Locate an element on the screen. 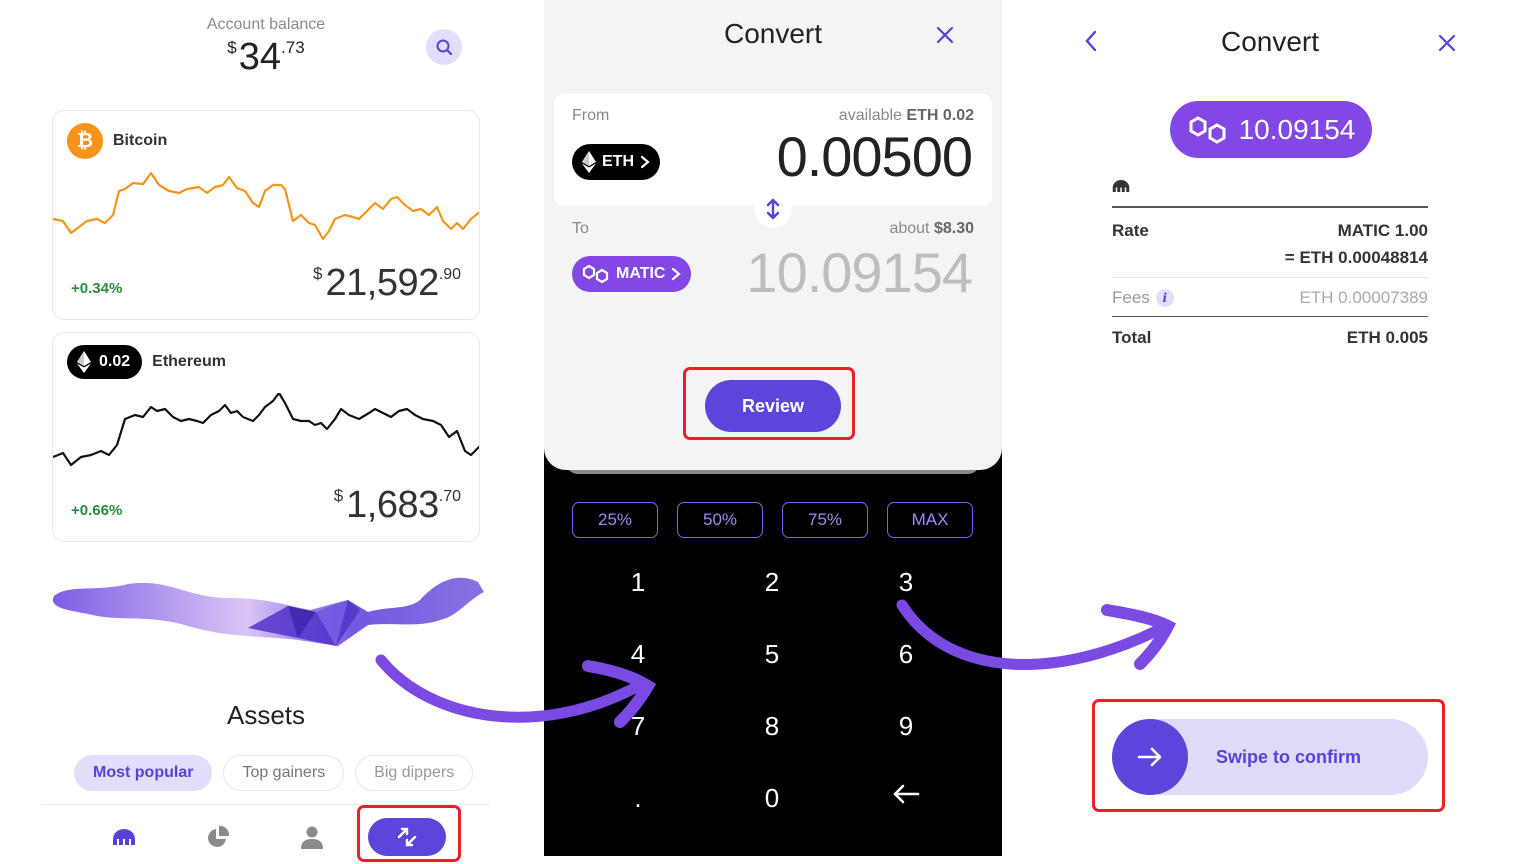 This screenshot has height=864, width=1536. key-0: 0 is located at coordinates (772, 798).